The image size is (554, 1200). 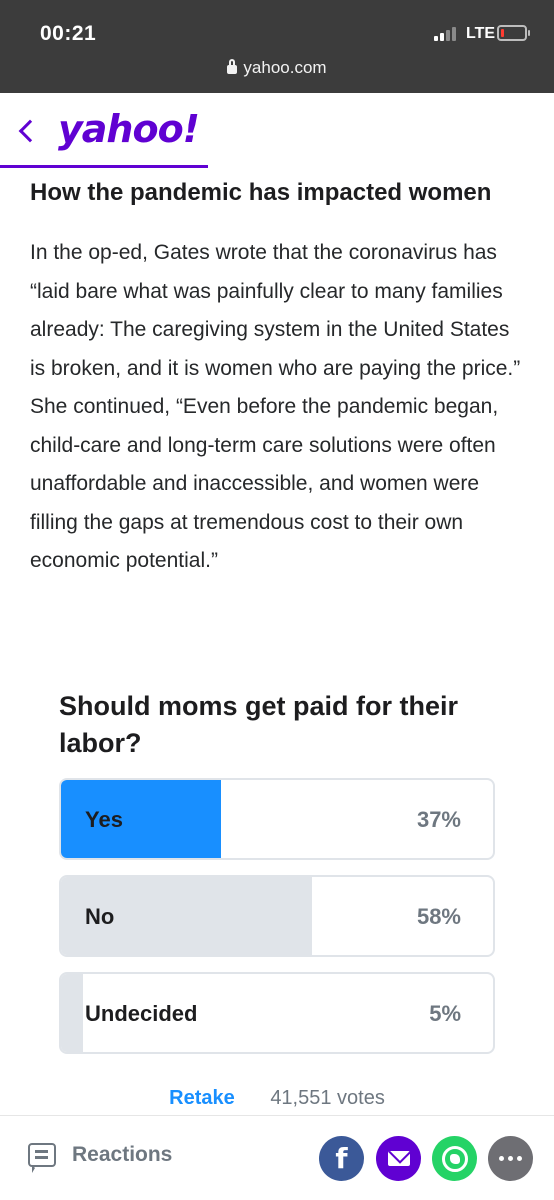 What do you see at coordinates (277, 916) in the screenshot?
I see `poll-option-no: No 58%` at bounding box center [277, 916].